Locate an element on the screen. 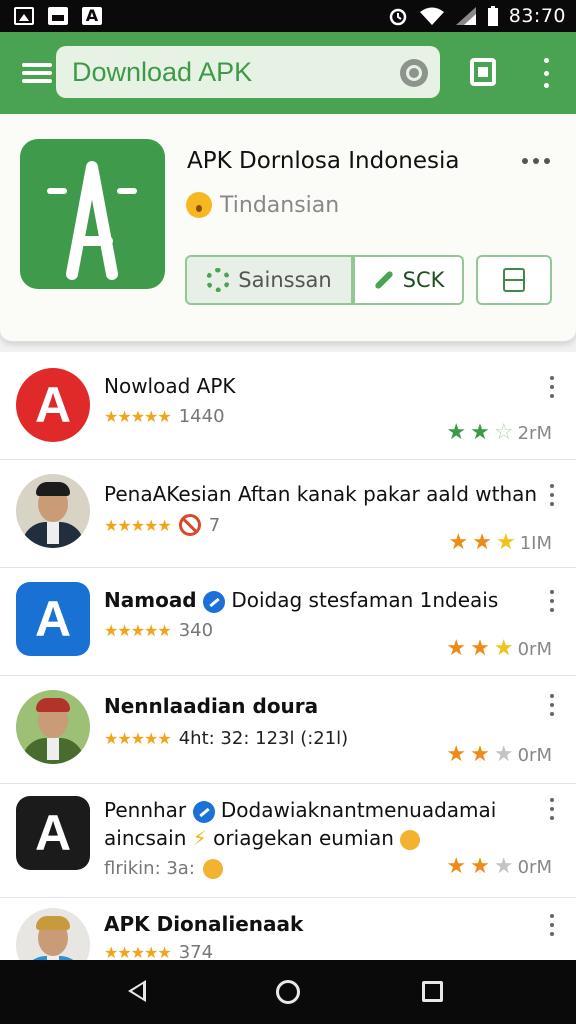 The image size is (576, 1024). star-outline-icon: ☆ is located at coordinates (503, 432).